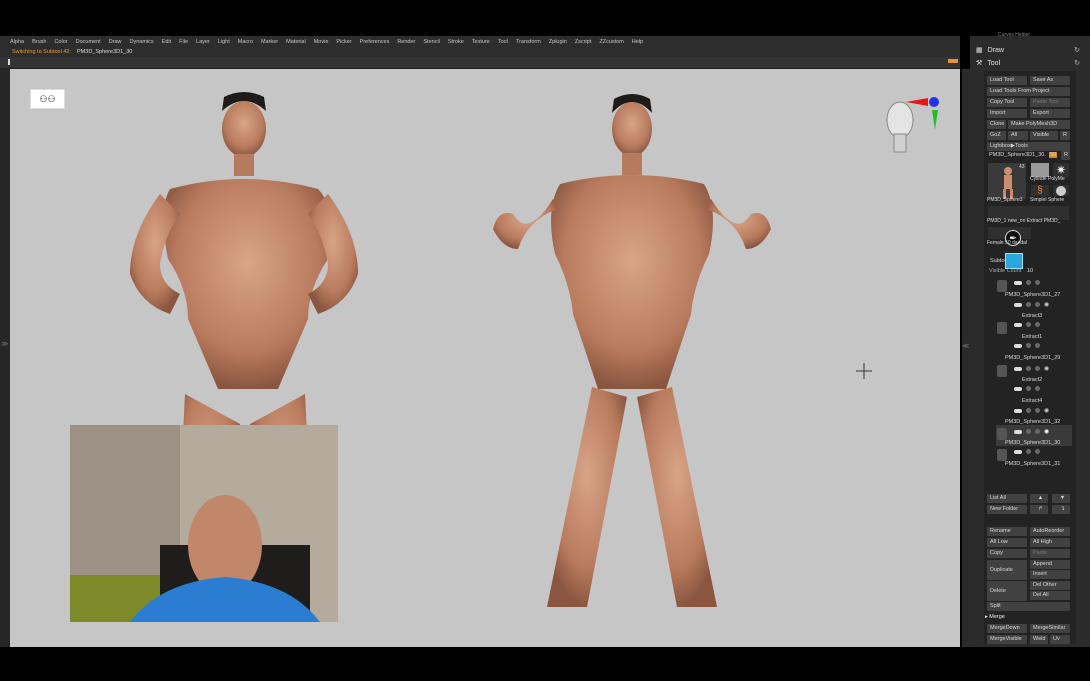 The height and width of the screenshot is (681, 1090). Describe the element at coordinates (1030, 63) in the screenshot. I see `tool-palette-header: ⚒ Tool ↻` at that location.